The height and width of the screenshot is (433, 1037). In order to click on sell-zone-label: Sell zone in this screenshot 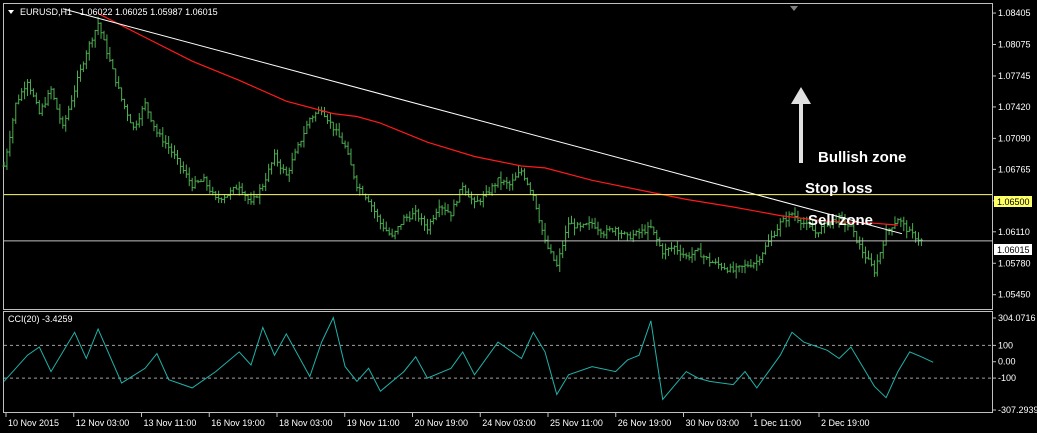, I will do `click(840, 220)`.